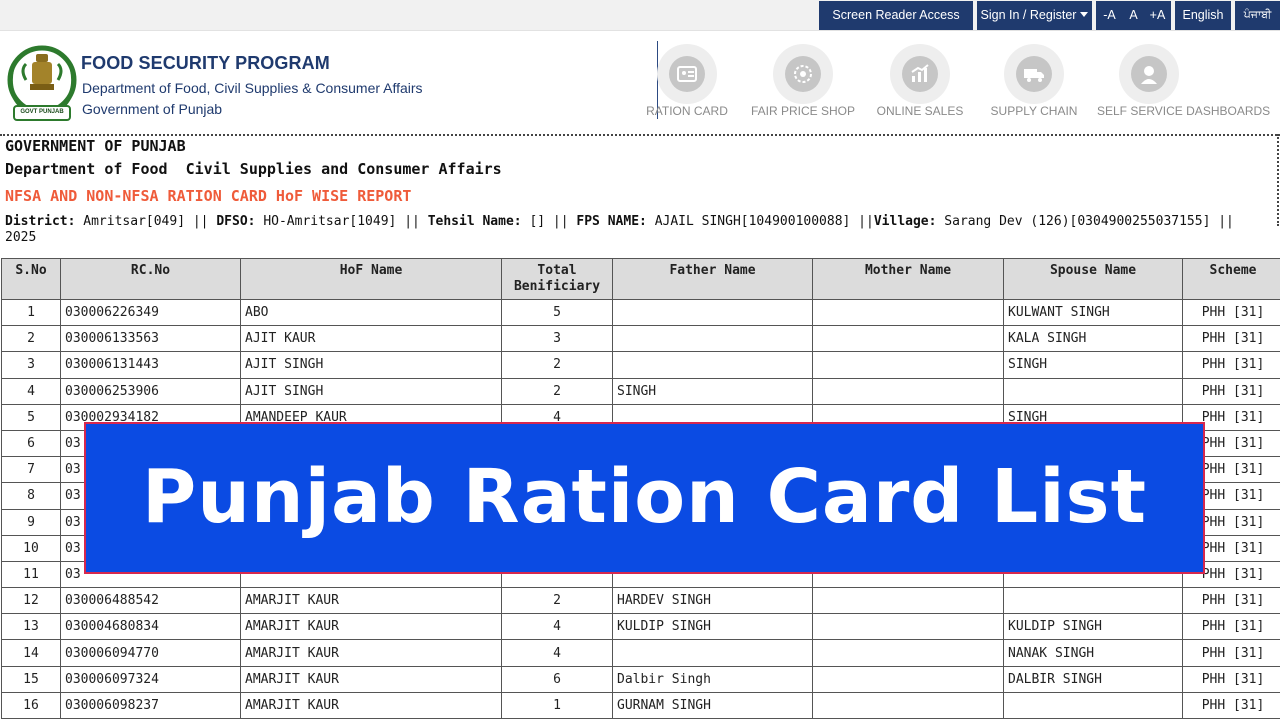  What do you see at coordinates (371, 339) in the screenshot?
I see `cell-hof-name: AJIT KAUR` at bounding box center [371, 339].